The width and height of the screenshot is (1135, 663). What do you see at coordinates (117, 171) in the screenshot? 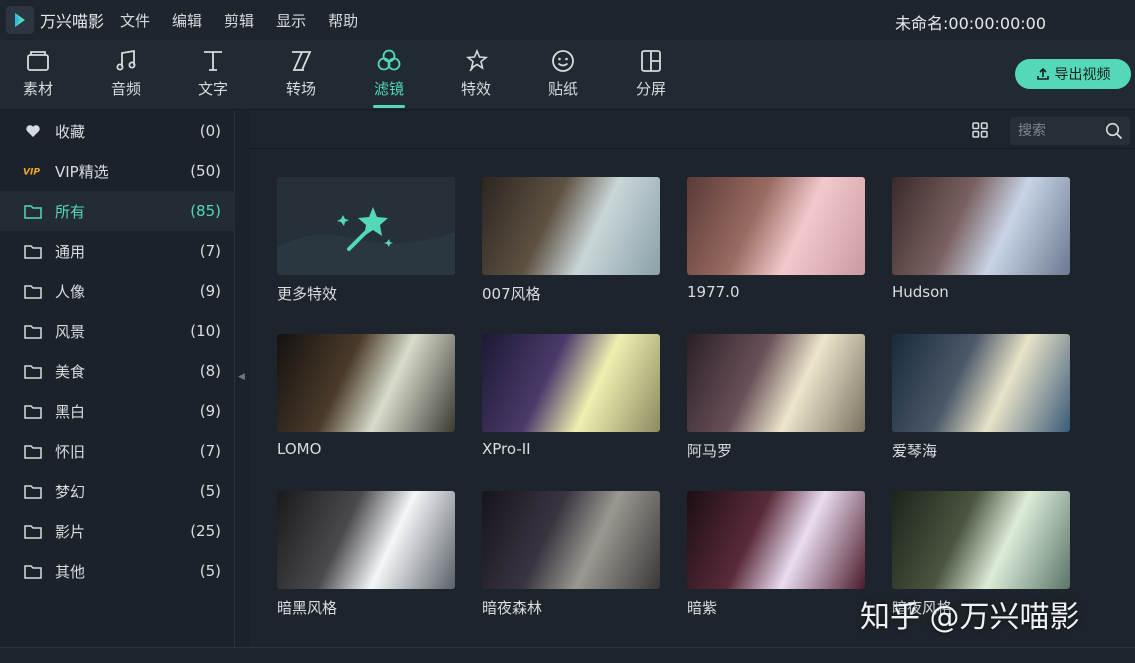
I see `sidebar-item-vip: VIP VIP精选 (50)` at bounding box center [117, 171].